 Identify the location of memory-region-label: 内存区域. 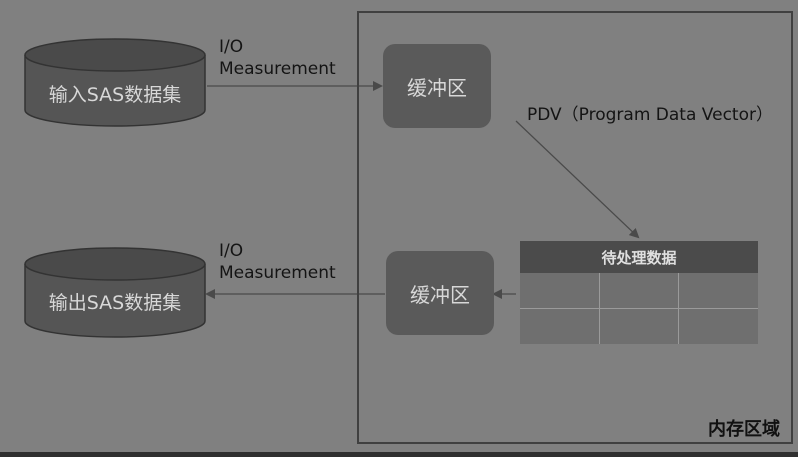
(744, 429).